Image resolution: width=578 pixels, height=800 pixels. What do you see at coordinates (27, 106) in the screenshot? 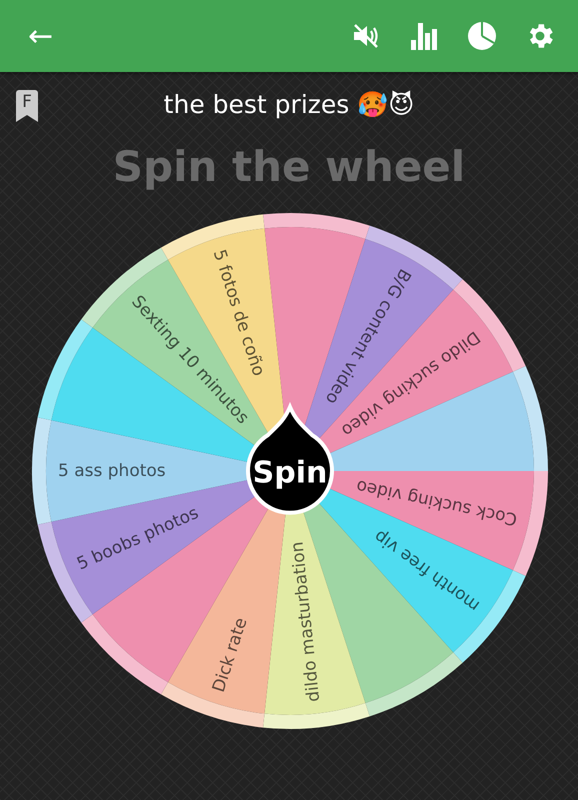
I see `bookmark-badge: F` at bounding box center [27, 106].